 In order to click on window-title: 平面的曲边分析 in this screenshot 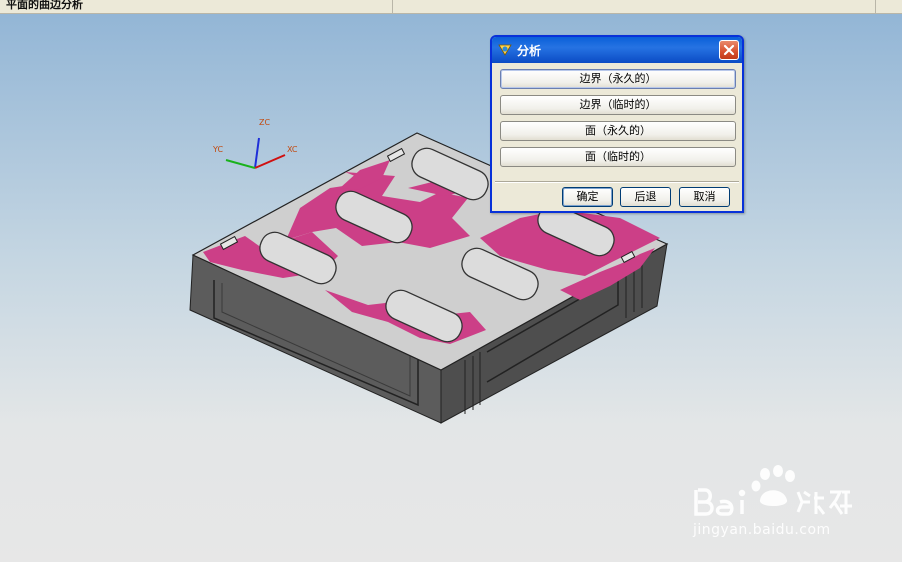, I will do `click(44, 5)`.